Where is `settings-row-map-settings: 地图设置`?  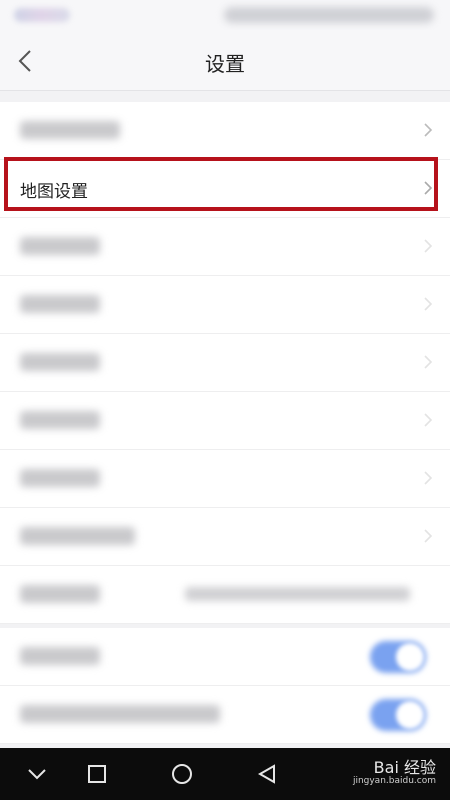 settings-row-map-settings: 地图设置 is located at coordinates (225, 189).